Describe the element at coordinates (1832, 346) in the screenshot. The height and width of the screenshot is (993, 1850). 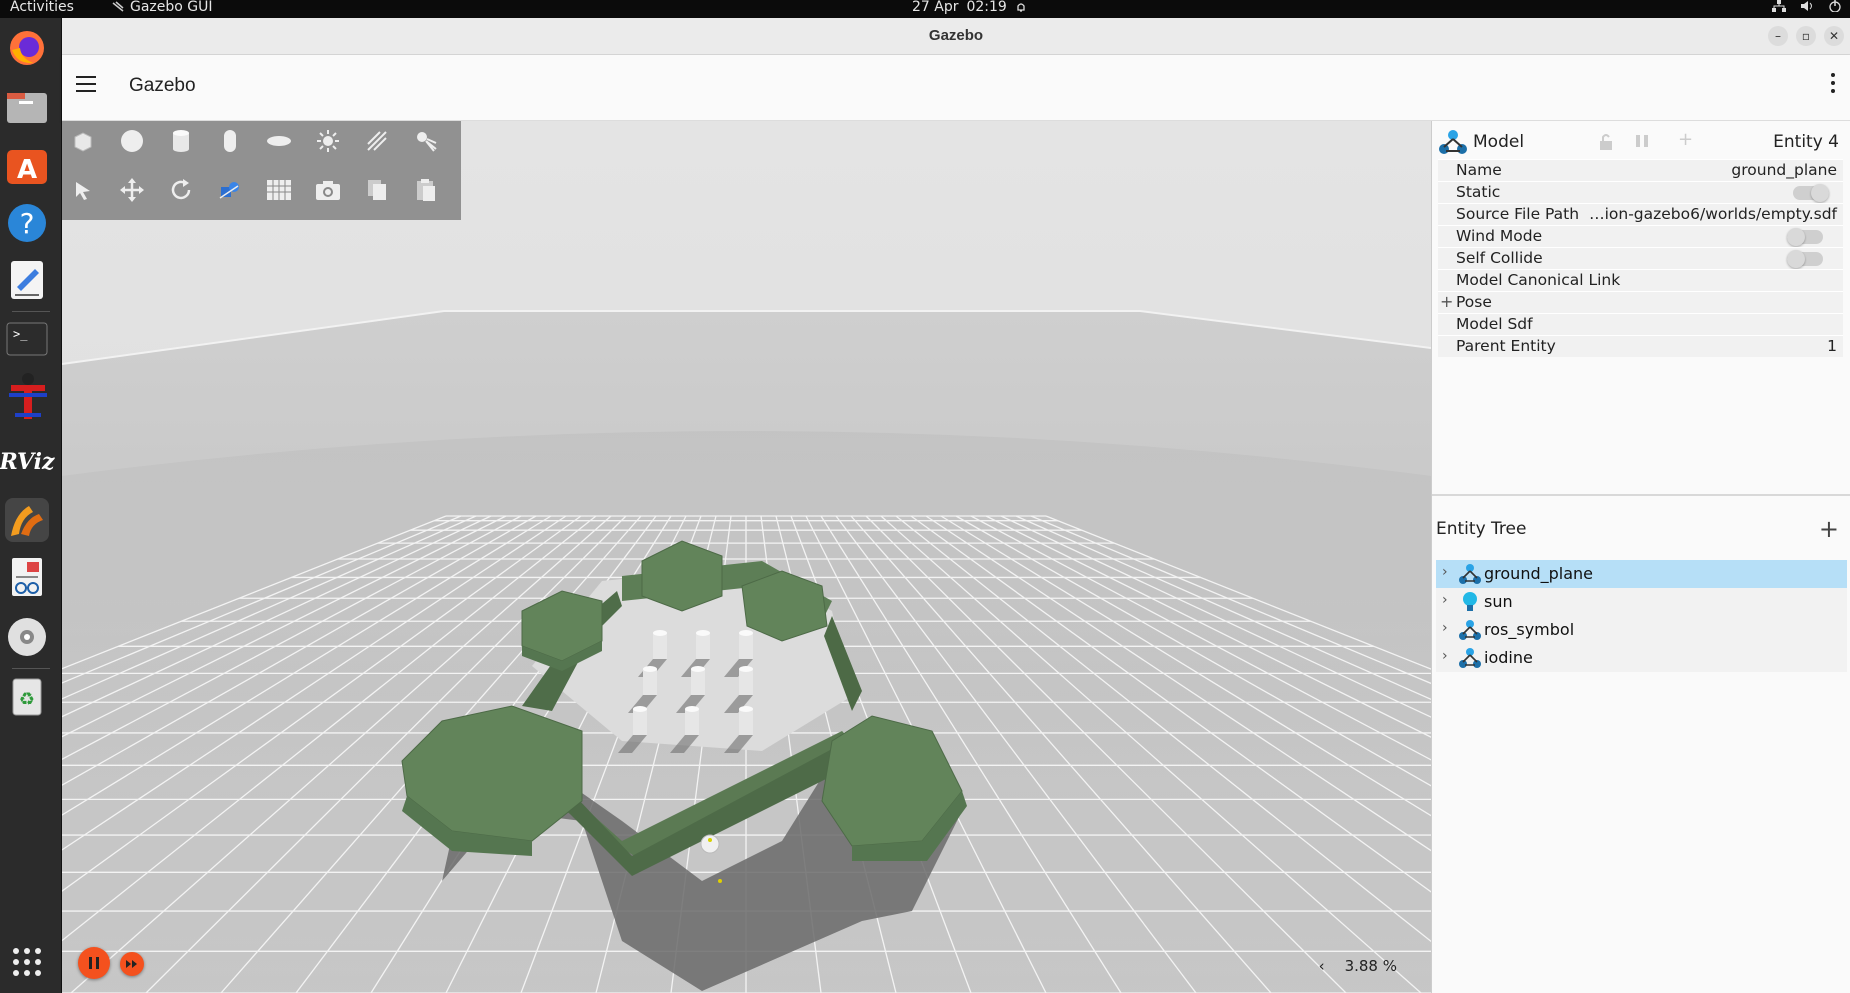
I see `row-value: 1` at that location.